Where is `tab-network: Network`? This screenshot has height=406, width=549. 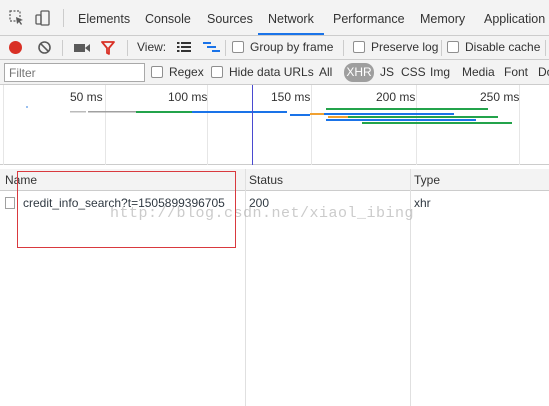
tab-network: Network is located at coordinates (291, 18).